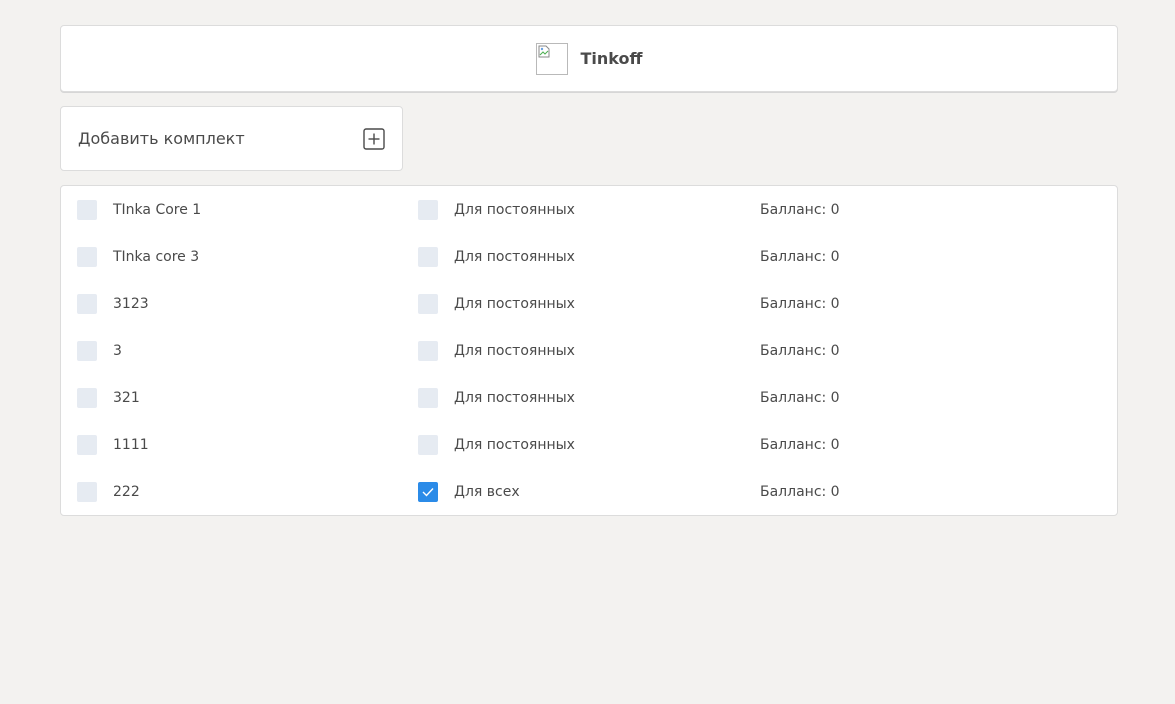 The height and width of the screenshot is (704, 1175). What do you see at coordinates (161, 138) in the screenshot?
I see `add-kit-label: Добавить комплект` at bounding box center [161, 138].